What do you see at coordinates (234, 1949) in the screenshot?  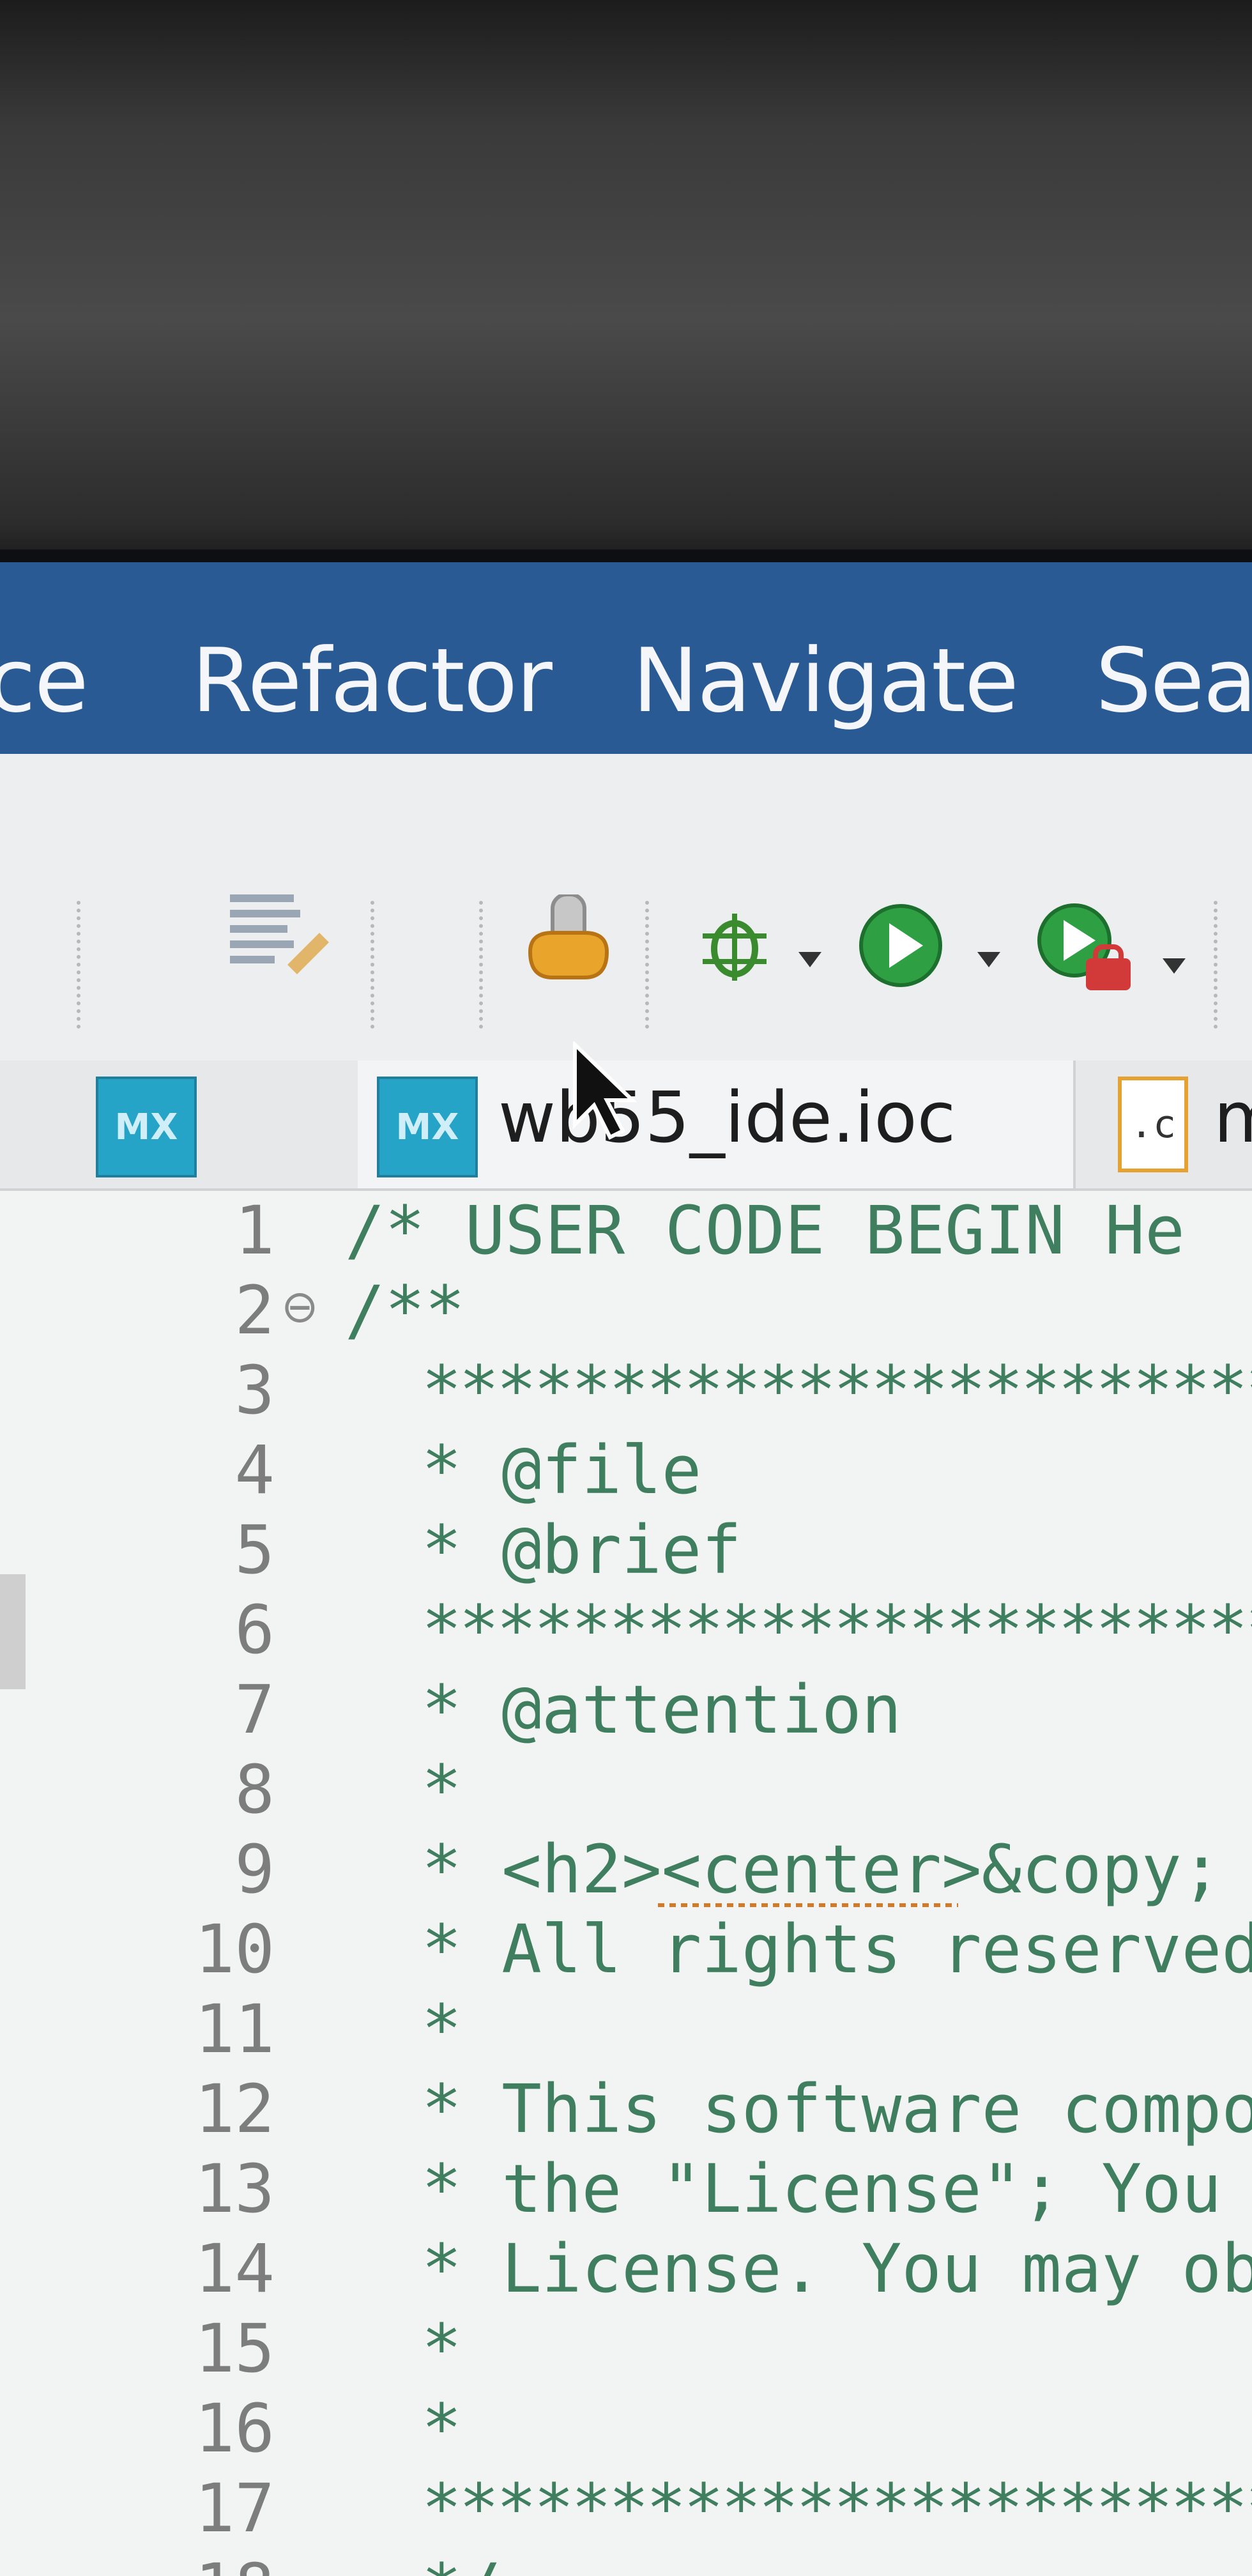 I see `line-number: 10` at bounding box center [234, 1949].